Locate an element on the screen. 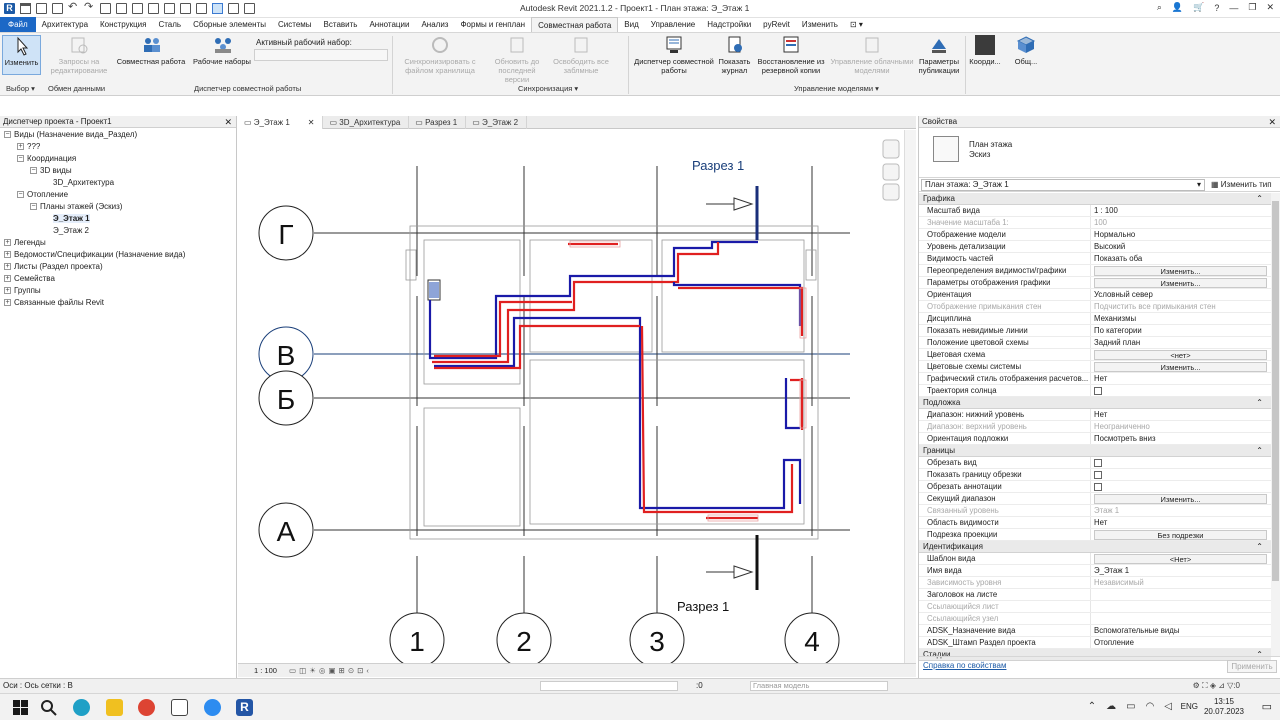 This screenshot has height=720, width=1280. menu-tab: Вставить is located at coordinates (341, 24).